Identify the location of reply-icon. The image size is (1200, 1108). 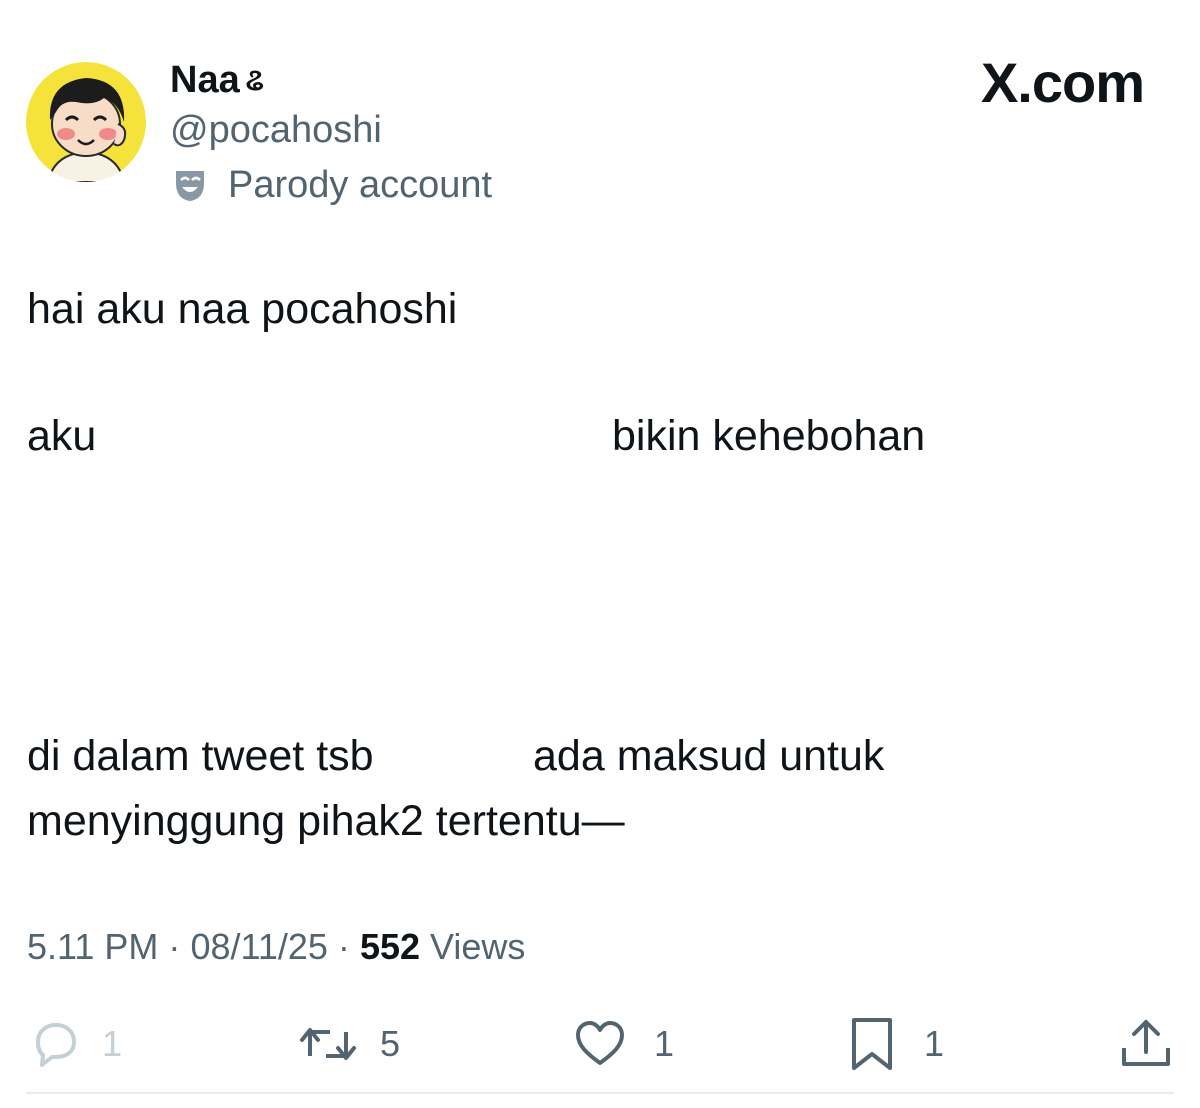
(56, 1045).